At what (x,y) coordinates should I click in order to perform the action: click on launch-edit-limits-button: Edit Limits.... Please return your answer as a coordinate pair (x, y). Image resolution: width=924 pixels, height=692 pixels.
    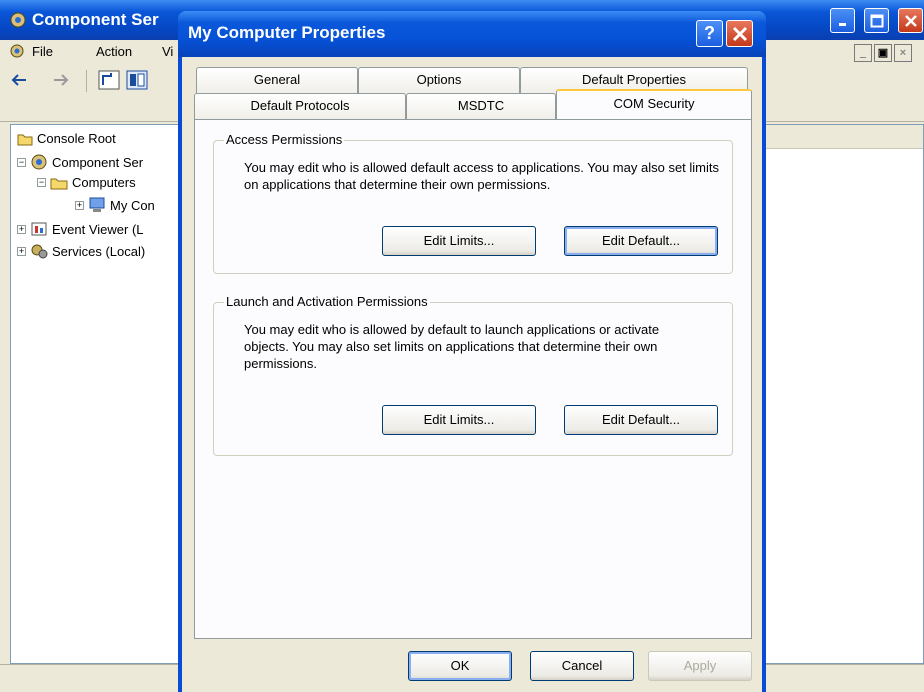
    Looking at the image, I should click on (459, 420).